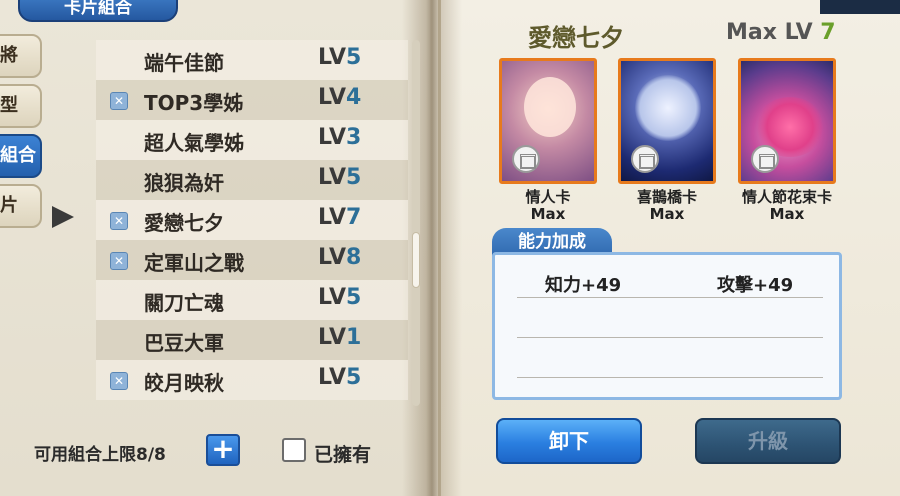  I want to click on combo-name: TOP3學姊, so click(194, 103).